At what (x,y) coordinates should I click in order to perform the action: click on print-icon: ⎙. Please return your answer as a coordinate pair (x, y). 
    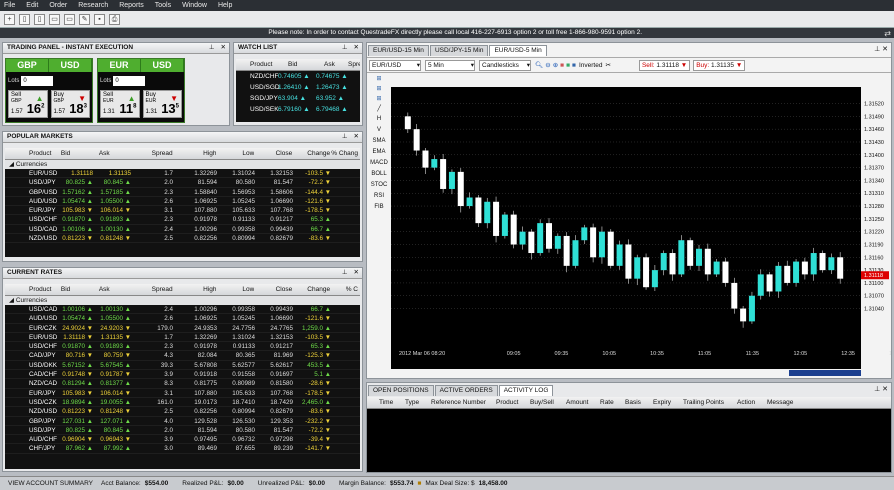
    Looking at the image, I should click on (114, 19).